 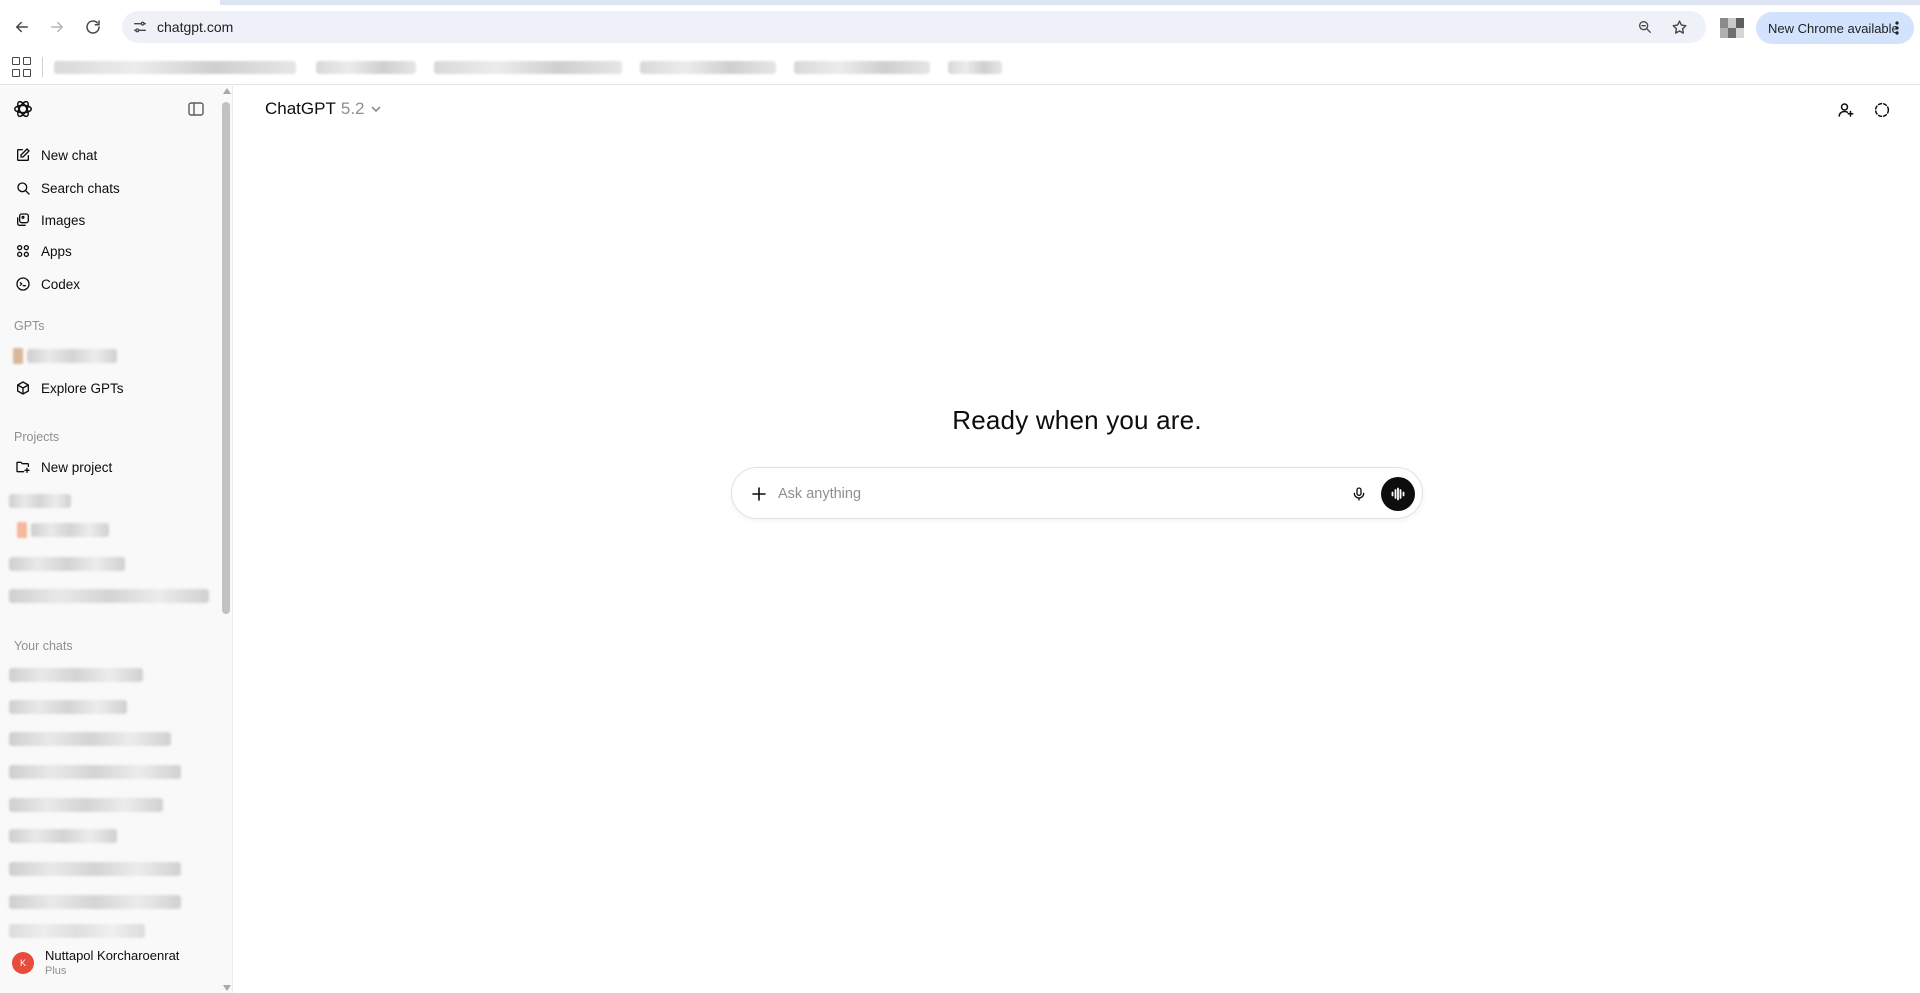 I want to click on forward-arrow-icon, so click(x=57, y=27).